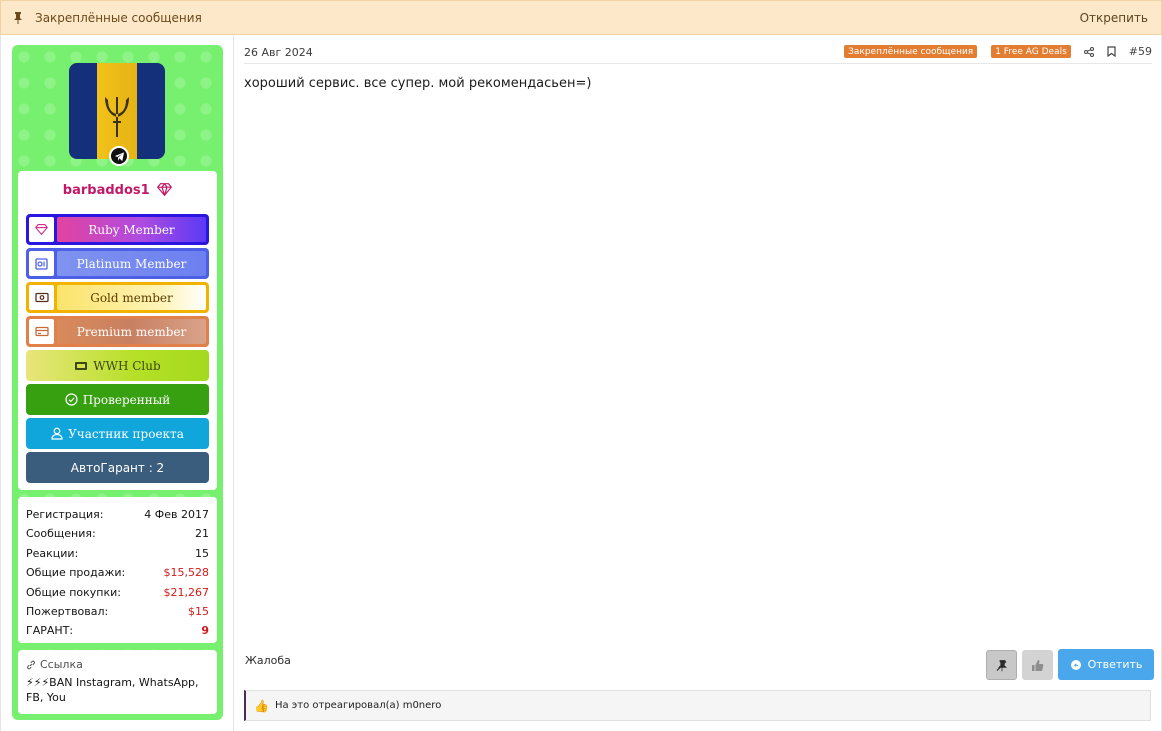 This screenshot has height=731, width=1162. I want to click on reply-bubble-icon, so click(1075, 664).